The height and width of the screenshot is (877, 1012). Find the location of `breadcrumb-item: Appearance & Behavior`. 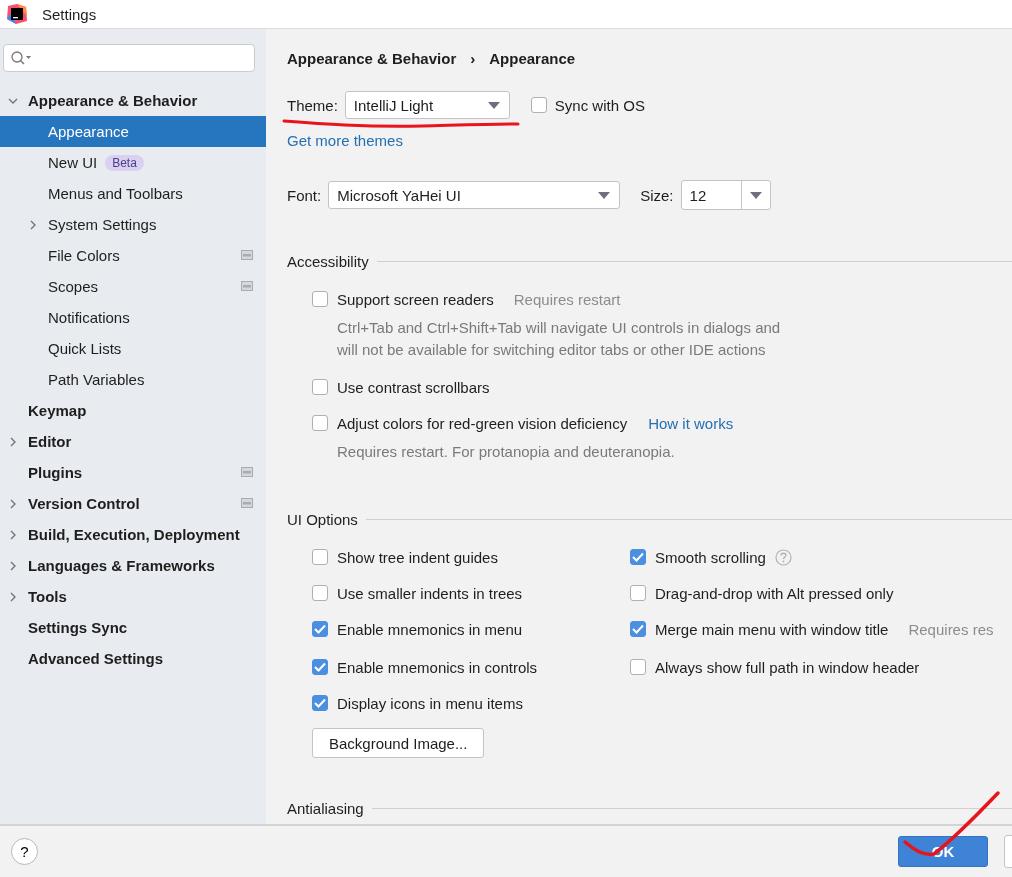

breadcrumb-item: Appearance & Behavior is located at coordinates (372, 58).